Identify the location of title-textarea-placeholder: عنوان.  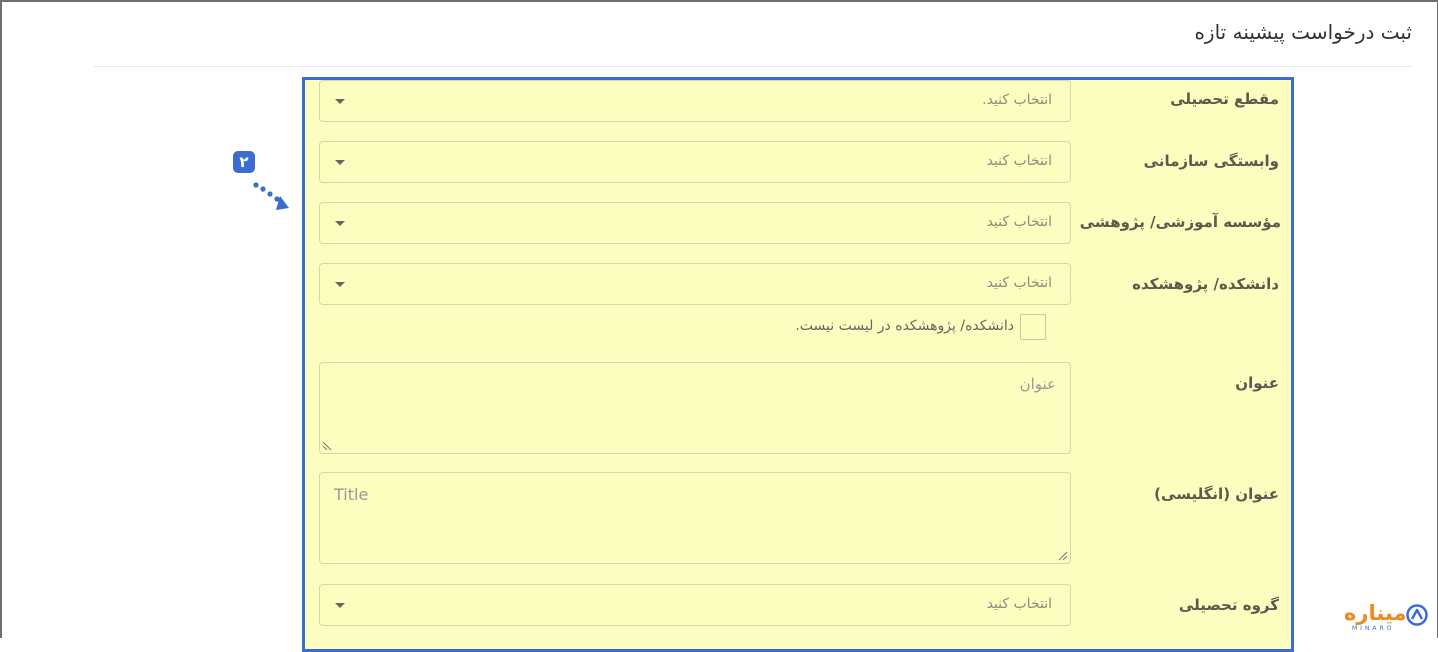
(1037, 384).